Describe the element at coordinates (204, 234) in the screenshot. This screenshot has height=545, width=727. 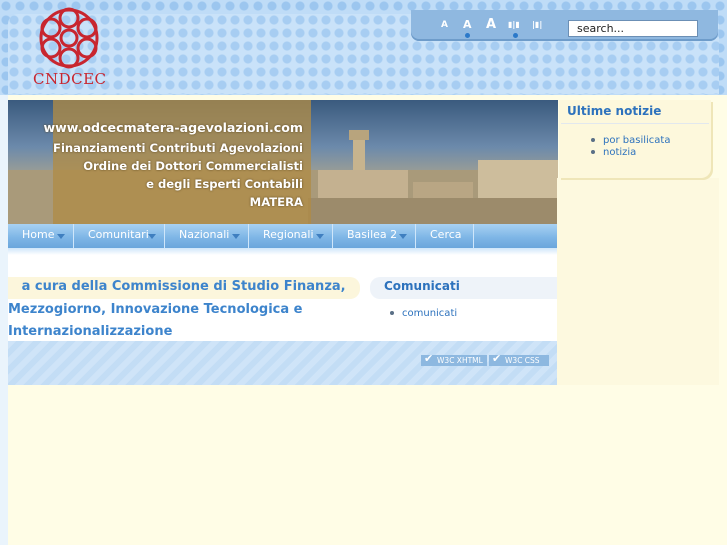
I see `nav-label-nazionali: Nazionali` at that location.